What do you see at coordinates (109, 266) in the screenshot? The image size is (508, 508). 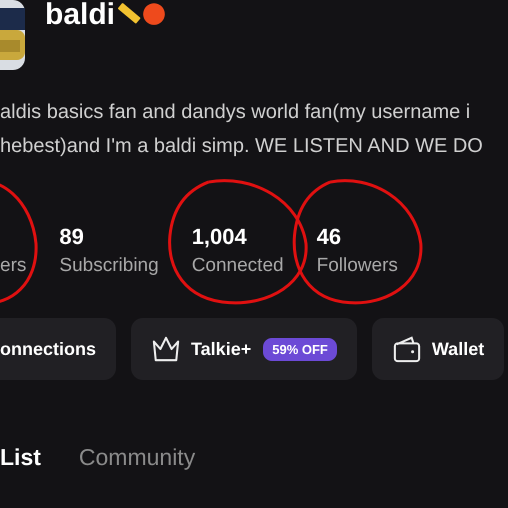 I see `stat-label: Subscribing` at bounding box center [109, 266].